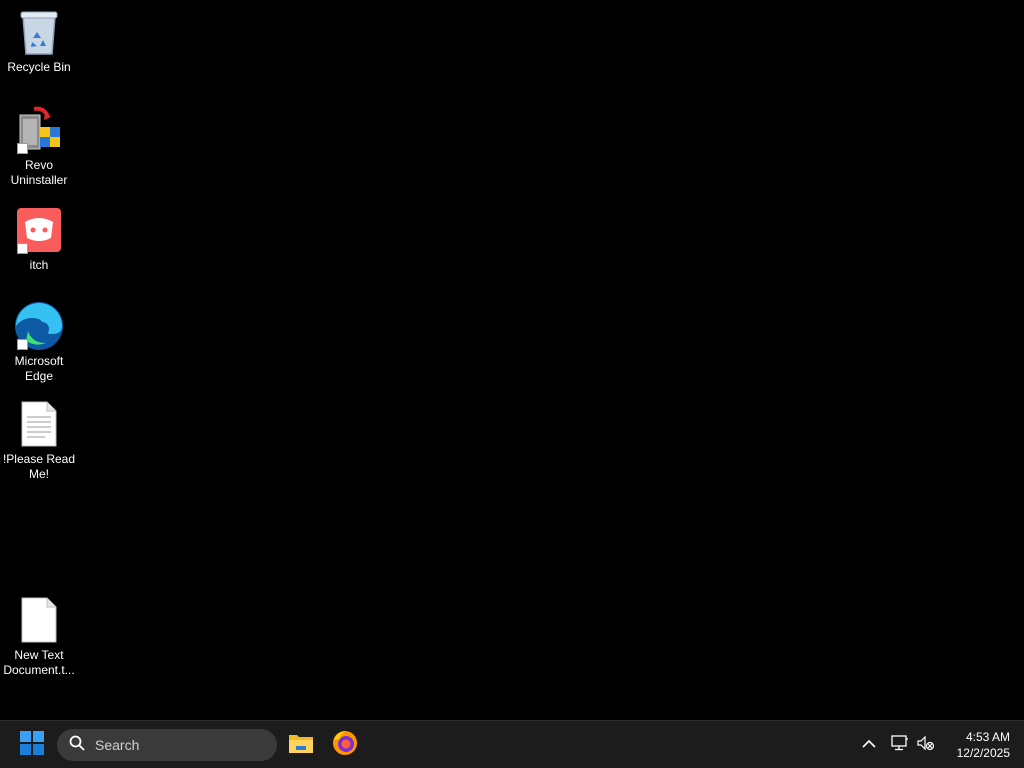 The image size is (1024, 768). I want to click on chevron-up-icon, so click(869, 745).